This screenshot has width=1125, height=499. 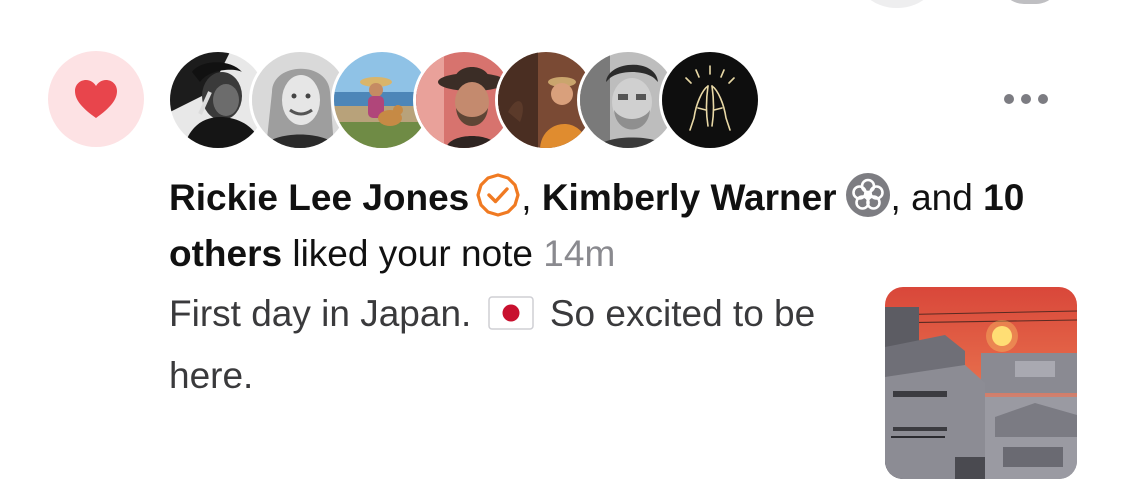 I want to click on heart-icon, so click(x=96, y=99).